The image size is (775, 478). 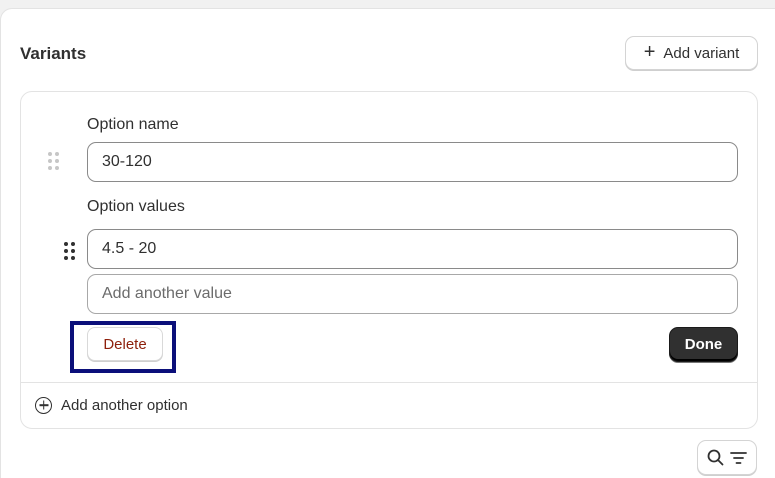 I want to click on add-another-option-label: Add another option, so click(x=124, y=405).